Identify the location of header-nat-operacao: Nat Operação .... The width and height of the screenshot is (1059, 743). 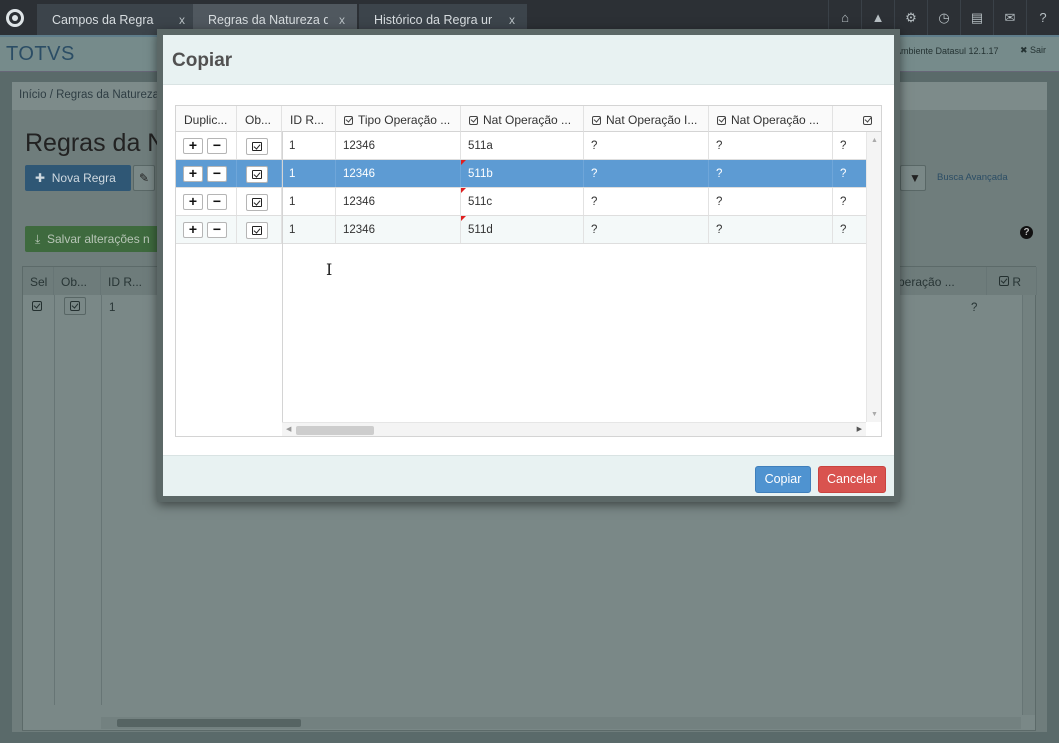
(522, 119).